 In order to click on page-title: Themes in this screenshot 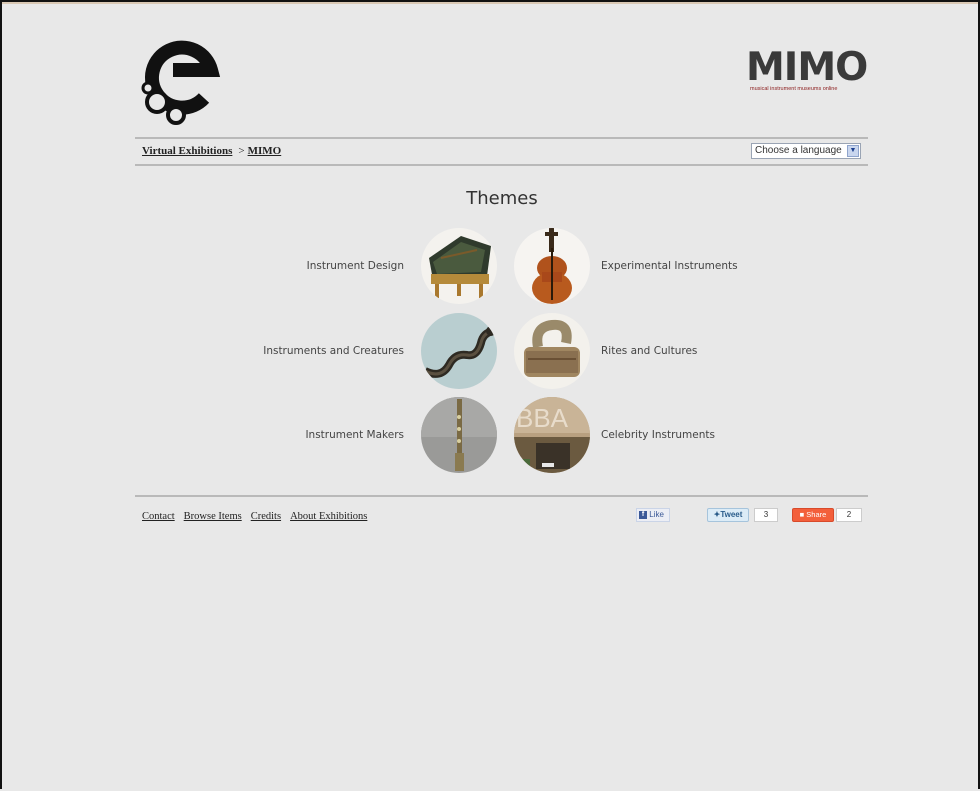, I will do `click(502, 198)`.